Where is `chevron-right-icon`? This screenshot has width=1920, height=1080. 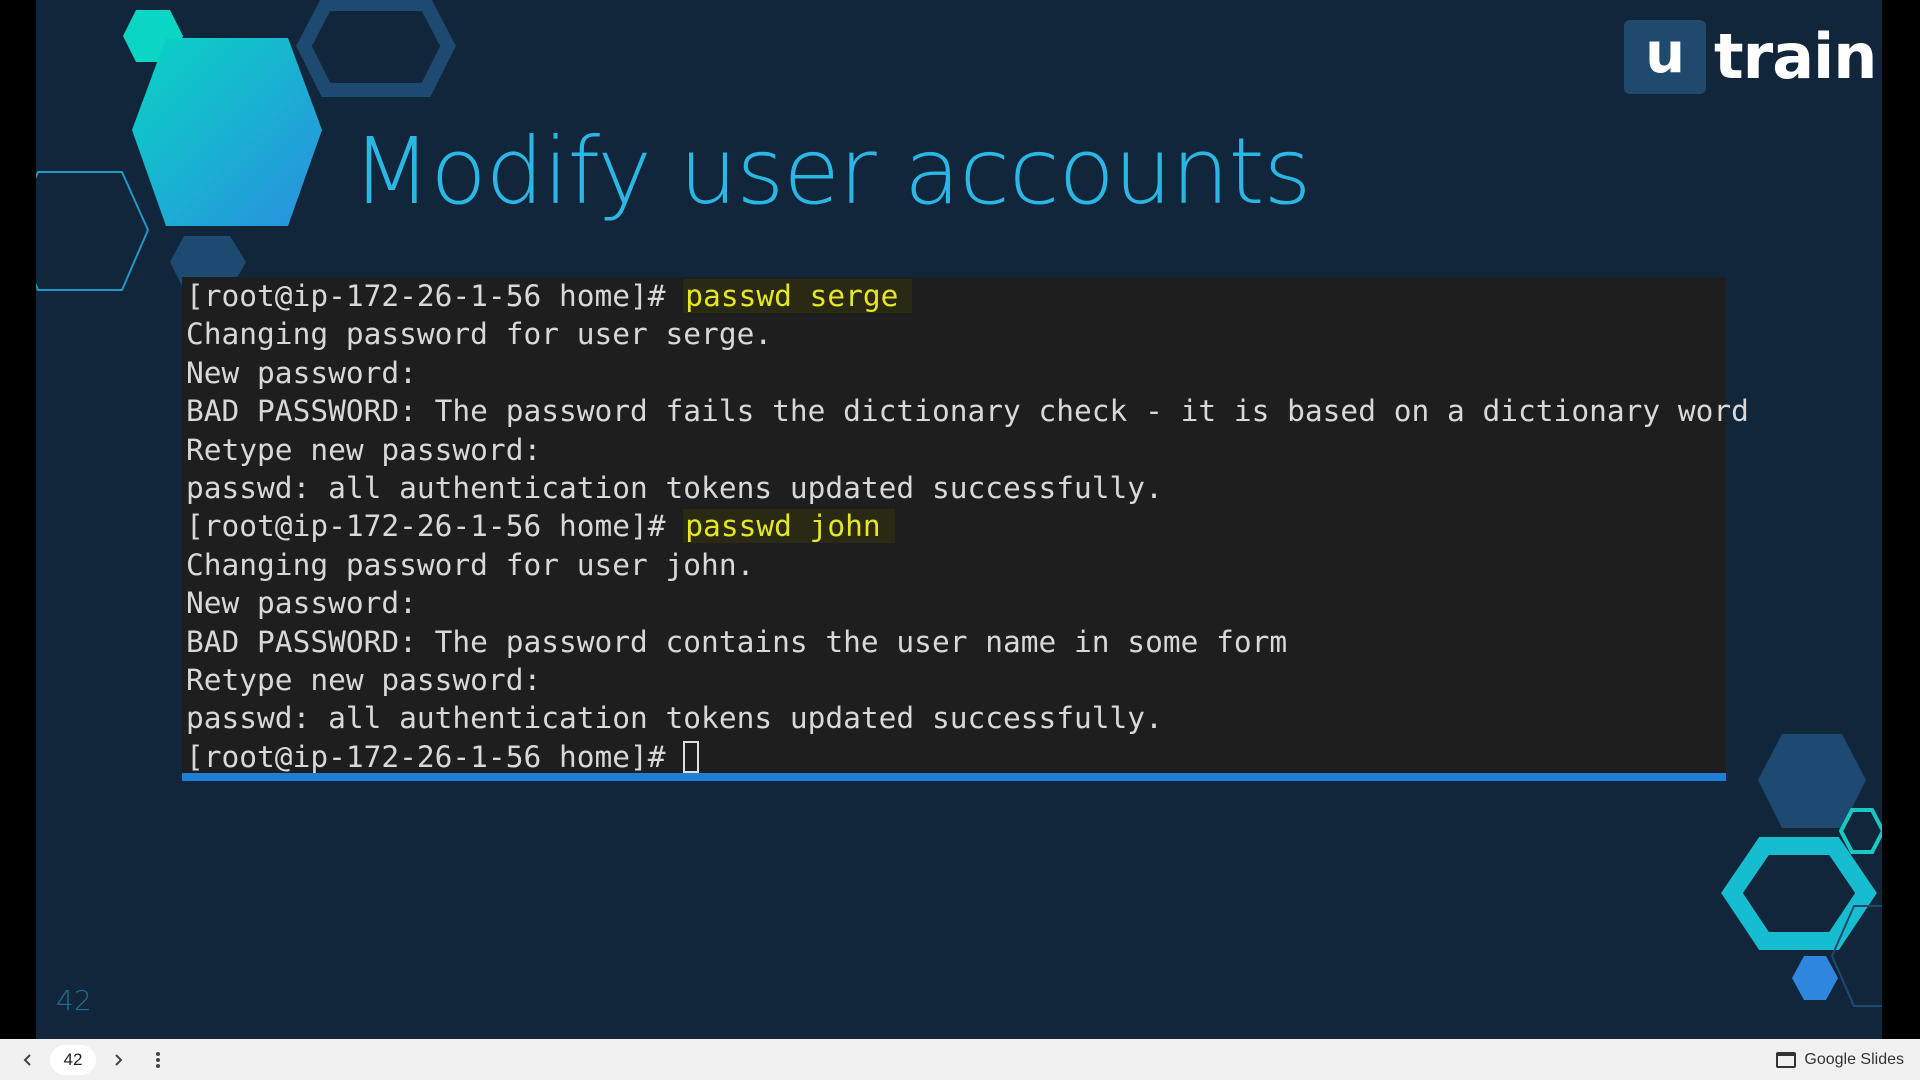
chevron-right-icon is located at coordinates (119, 1059).